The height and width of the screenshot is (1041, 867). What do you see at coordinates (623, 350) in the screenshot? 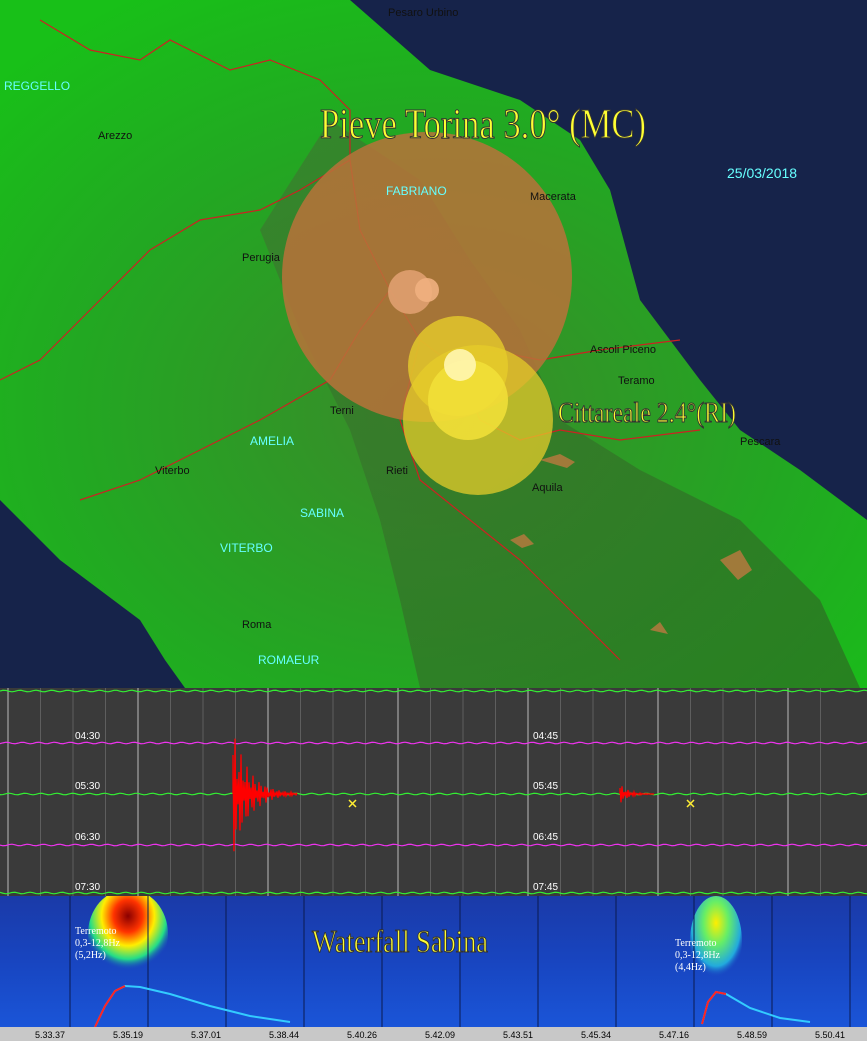
I see `city-ascoli-piceno: Ascoli Piceno` at bounding box center [623, 350].